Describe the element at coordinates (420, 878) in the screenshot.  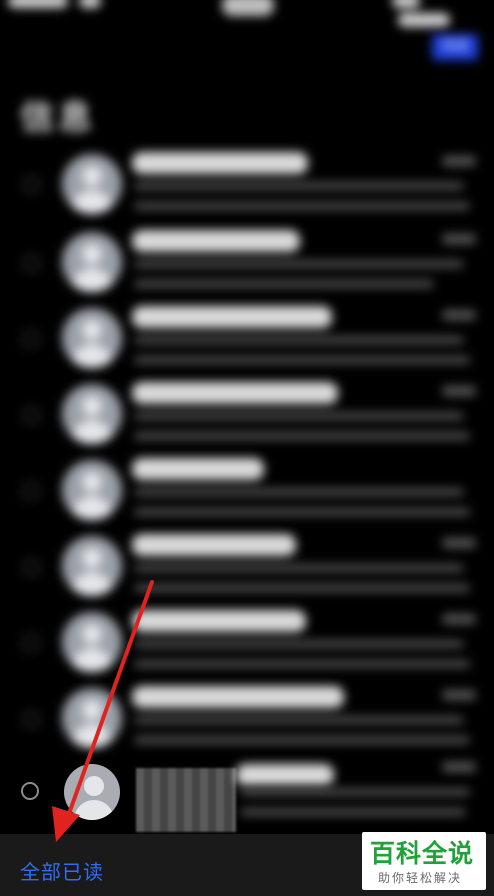
I see `watermark-slogan: 助你轻松解决` at that location.